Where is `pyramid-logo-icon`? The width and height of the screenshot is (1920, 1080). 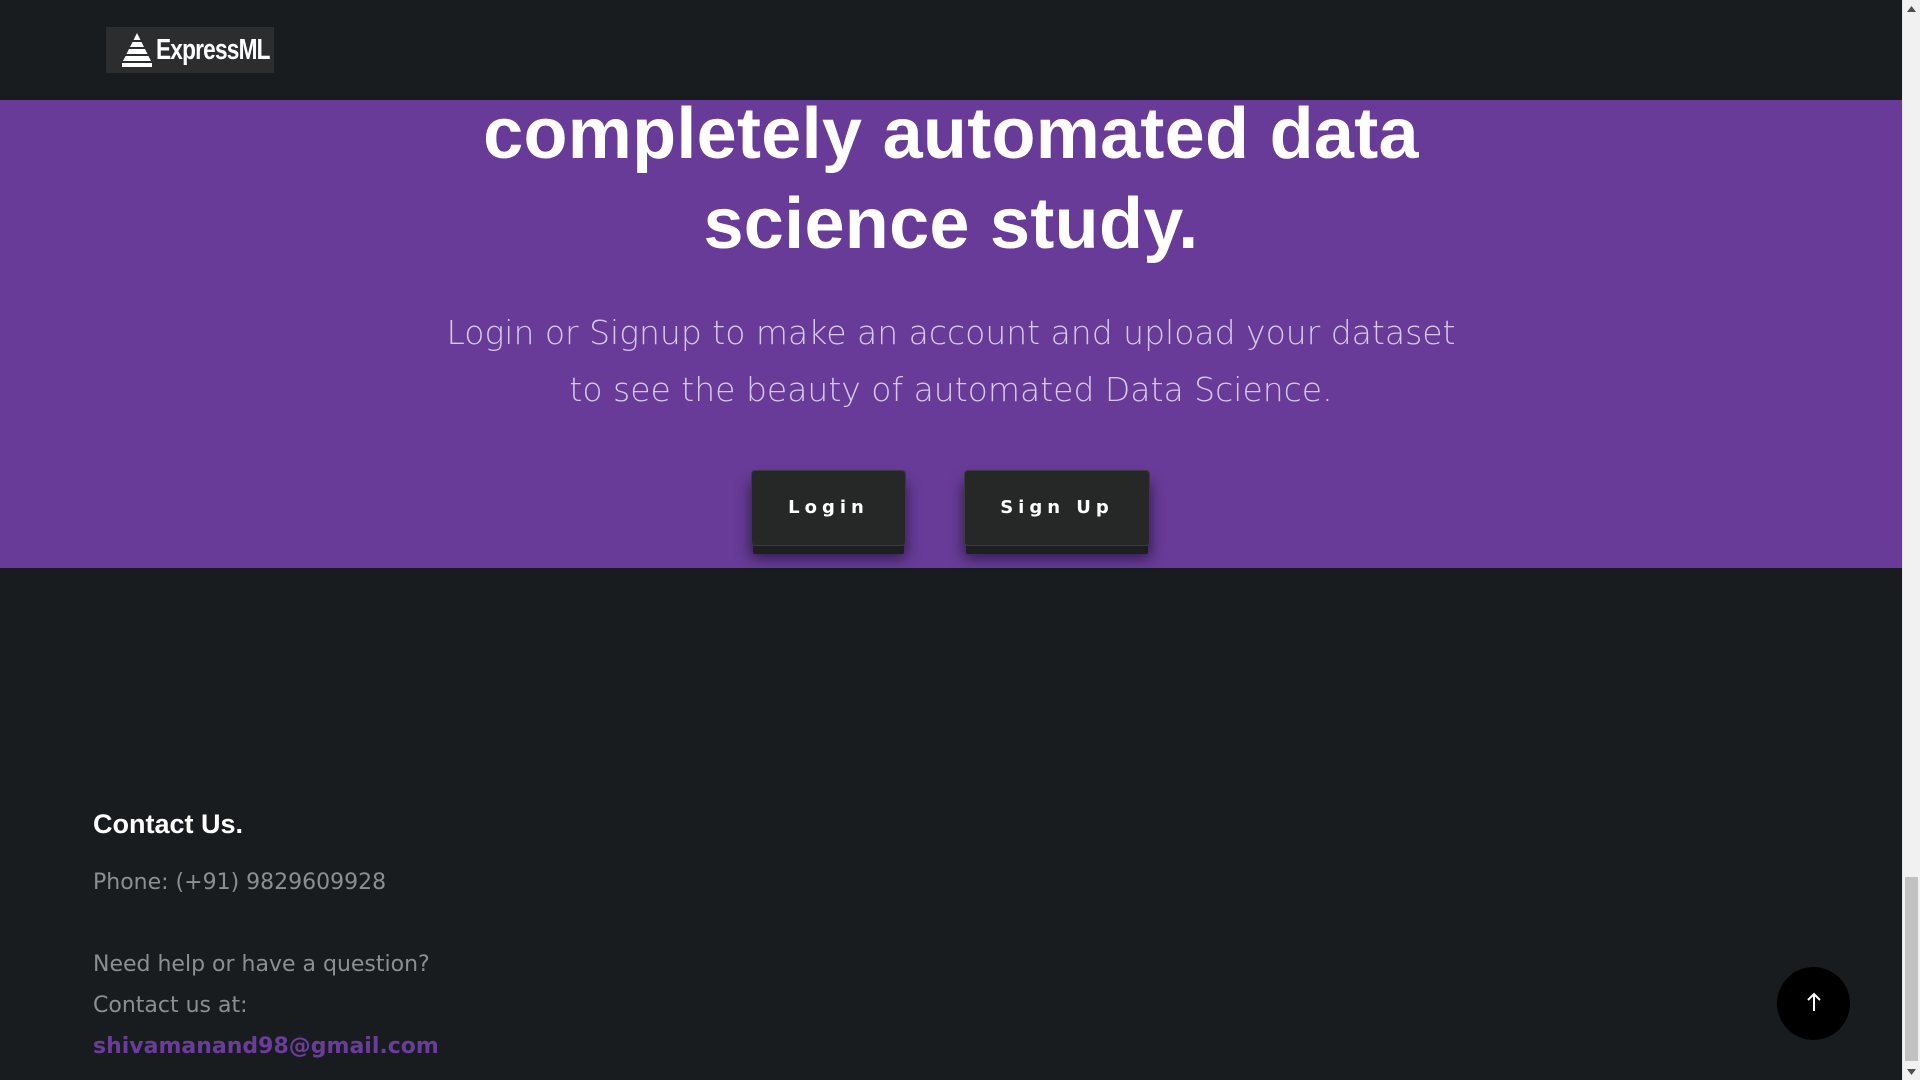 pyramid-logo-icon is located at coordinates (137, 50).